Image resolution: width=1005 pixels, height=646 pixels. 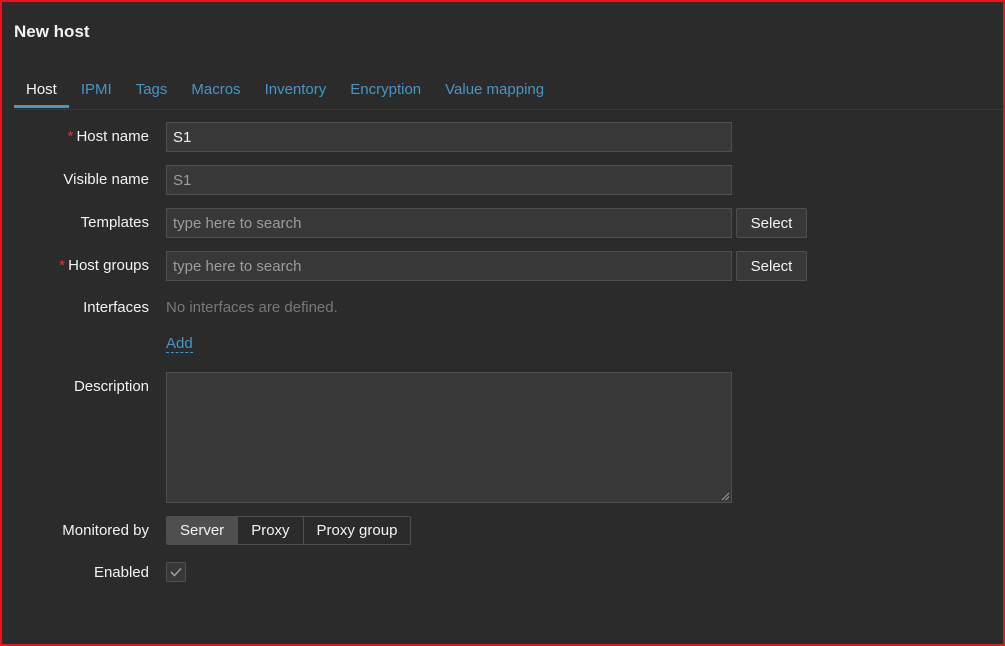 What do you see at coordinates (96, 94) in the screenshot?
I see `tab-ipmi: IPMI` at bounding box center [96, 94].